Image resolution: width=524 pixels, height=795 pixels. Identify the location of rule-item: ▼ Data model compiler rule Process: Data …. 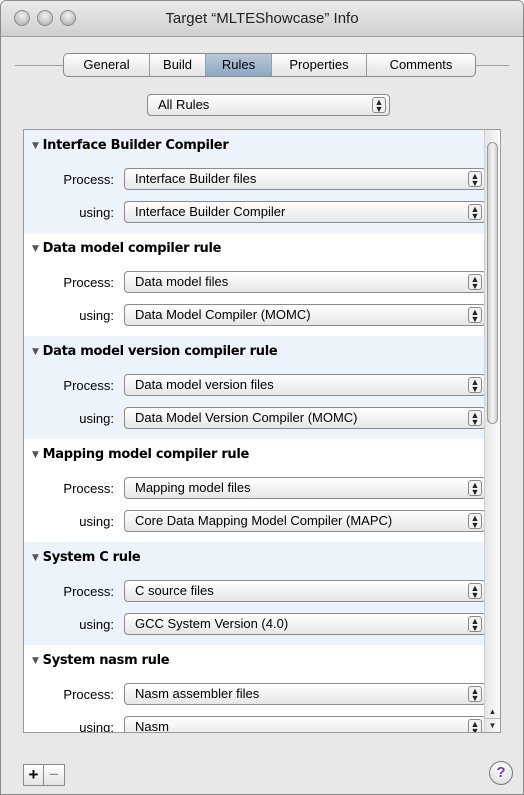
(262, 284).